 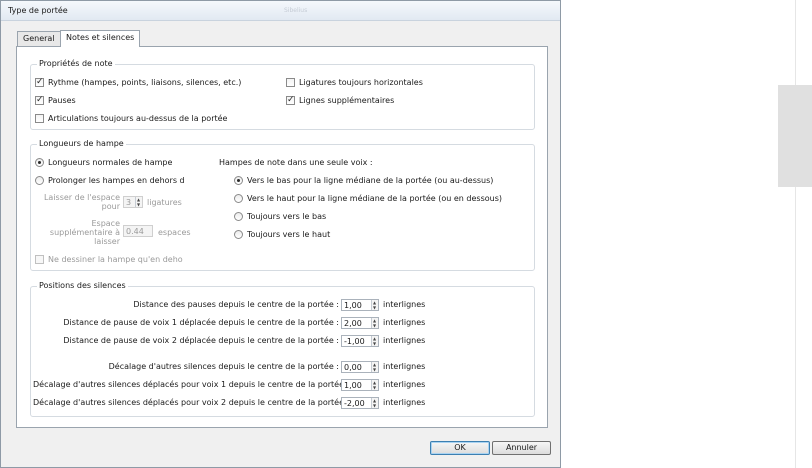 What do you see at coordinates (39, 38) in the screenshot?
I see `tab-general: General` at bounding box center [39, 38].